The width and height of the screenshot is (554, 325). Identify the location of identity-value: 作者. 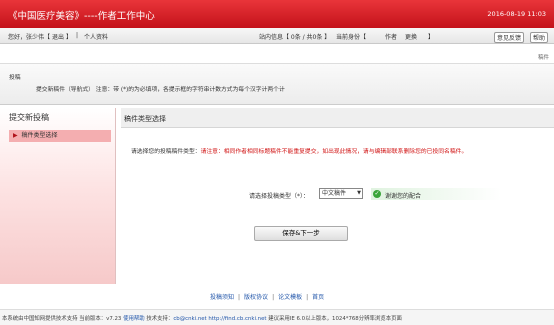
(391, 37).